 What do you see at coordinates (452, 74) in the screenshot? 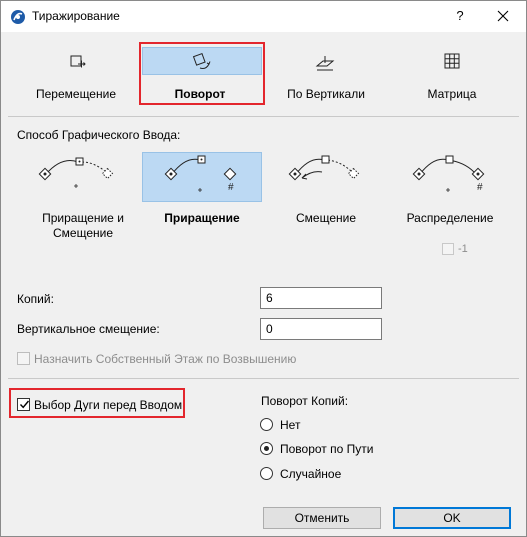
I see `mode-matrix: Матрица` at bounding box center [452, 74].